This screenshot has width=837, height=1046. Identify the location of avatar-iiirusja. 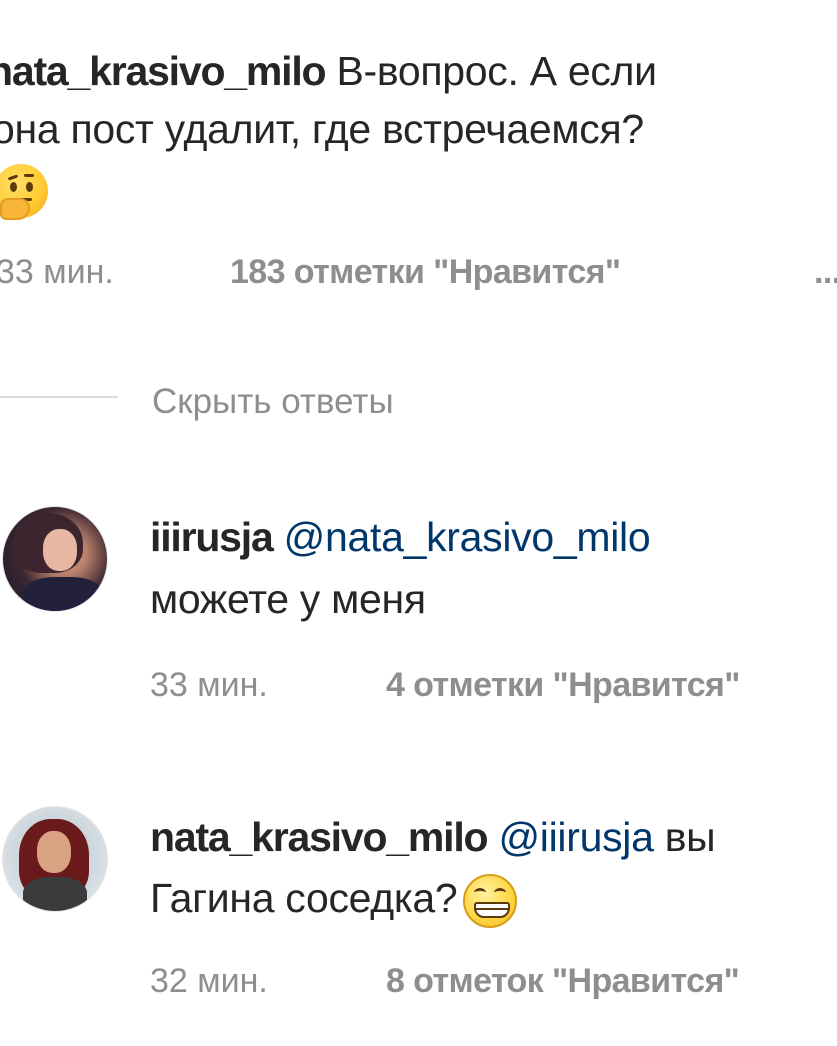
(55, 559).